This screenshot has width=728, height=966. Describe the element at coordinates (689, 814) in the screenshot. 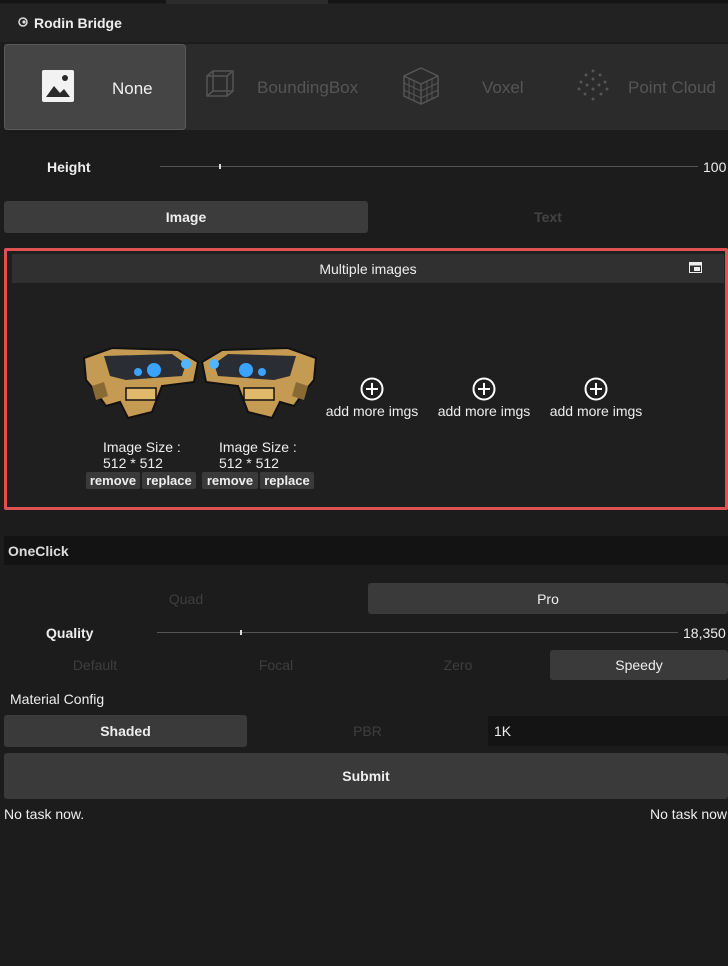

I see `status-right: No task now` at that location.